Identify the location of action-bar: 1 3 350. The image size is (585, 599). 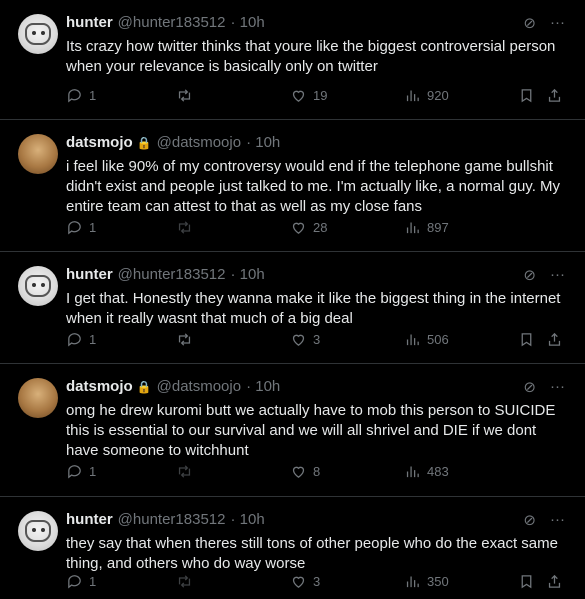
(318, 583).